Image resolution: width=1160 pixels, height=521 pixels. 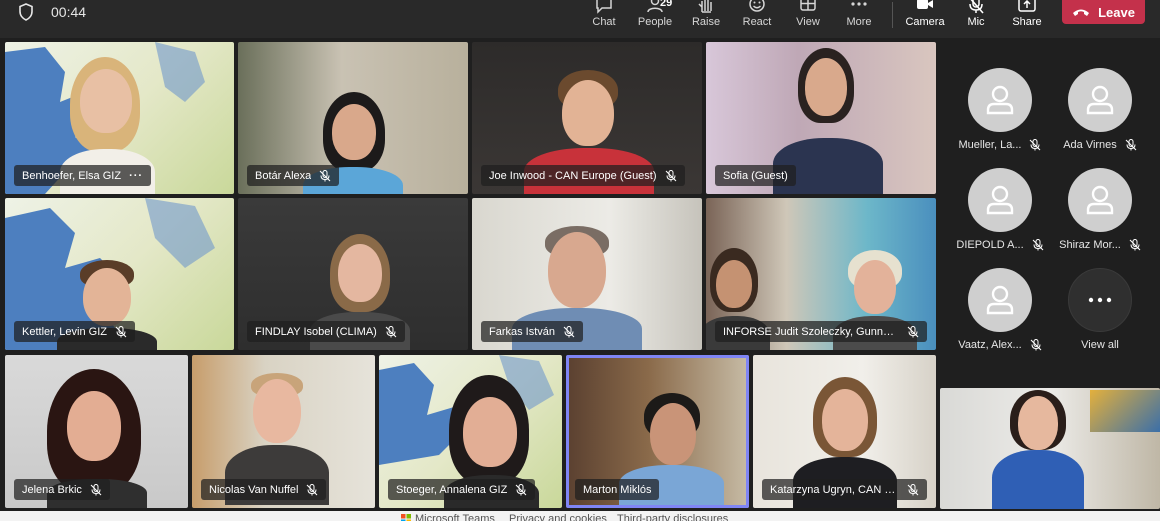 What do you see at coordinates (72, 175) in the screenshot?
I see `participant-name: Benhoefer, Elsa GIZ` at bounding box center [72, 175].